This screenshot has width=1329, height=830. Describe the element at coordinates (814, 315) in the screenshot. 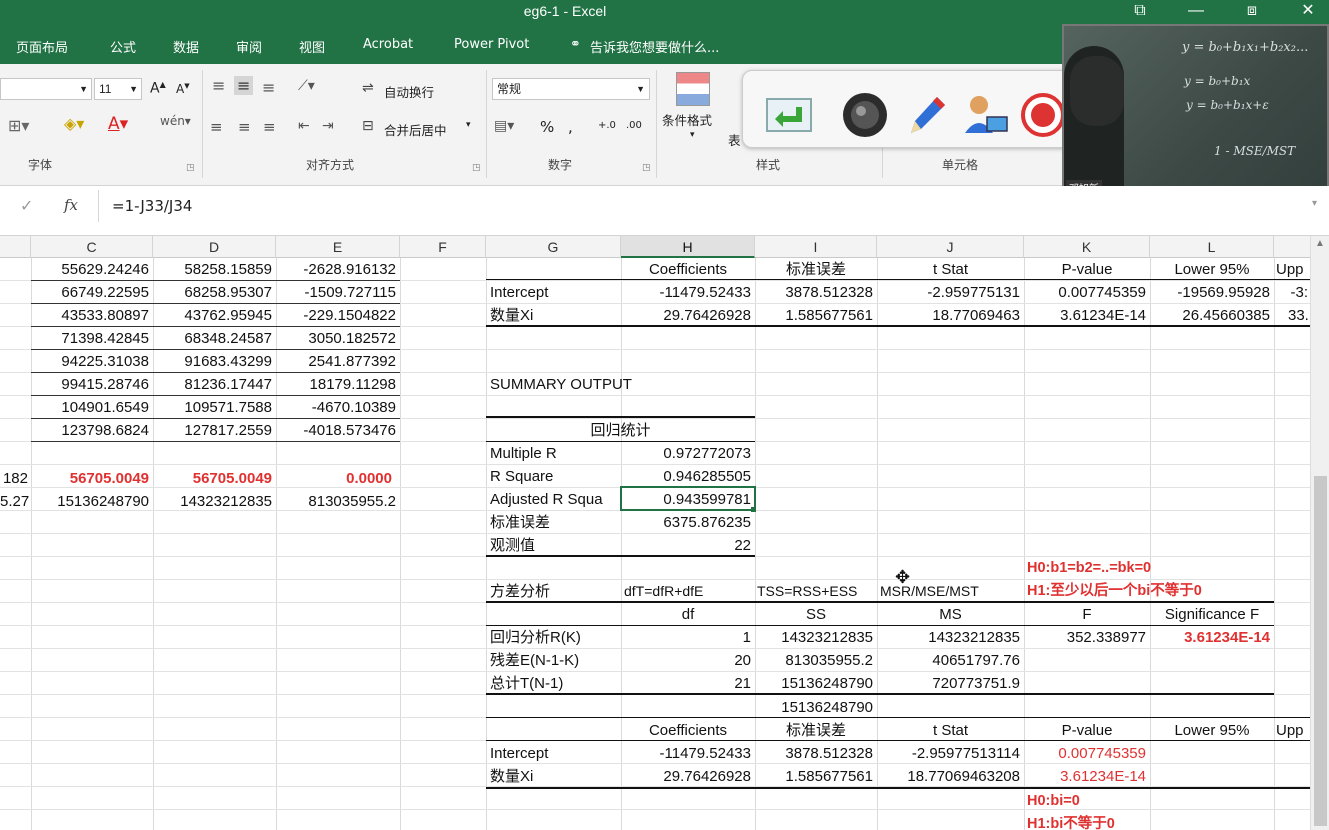

I see `coef-x-stderr: 1.585677561` at that location.